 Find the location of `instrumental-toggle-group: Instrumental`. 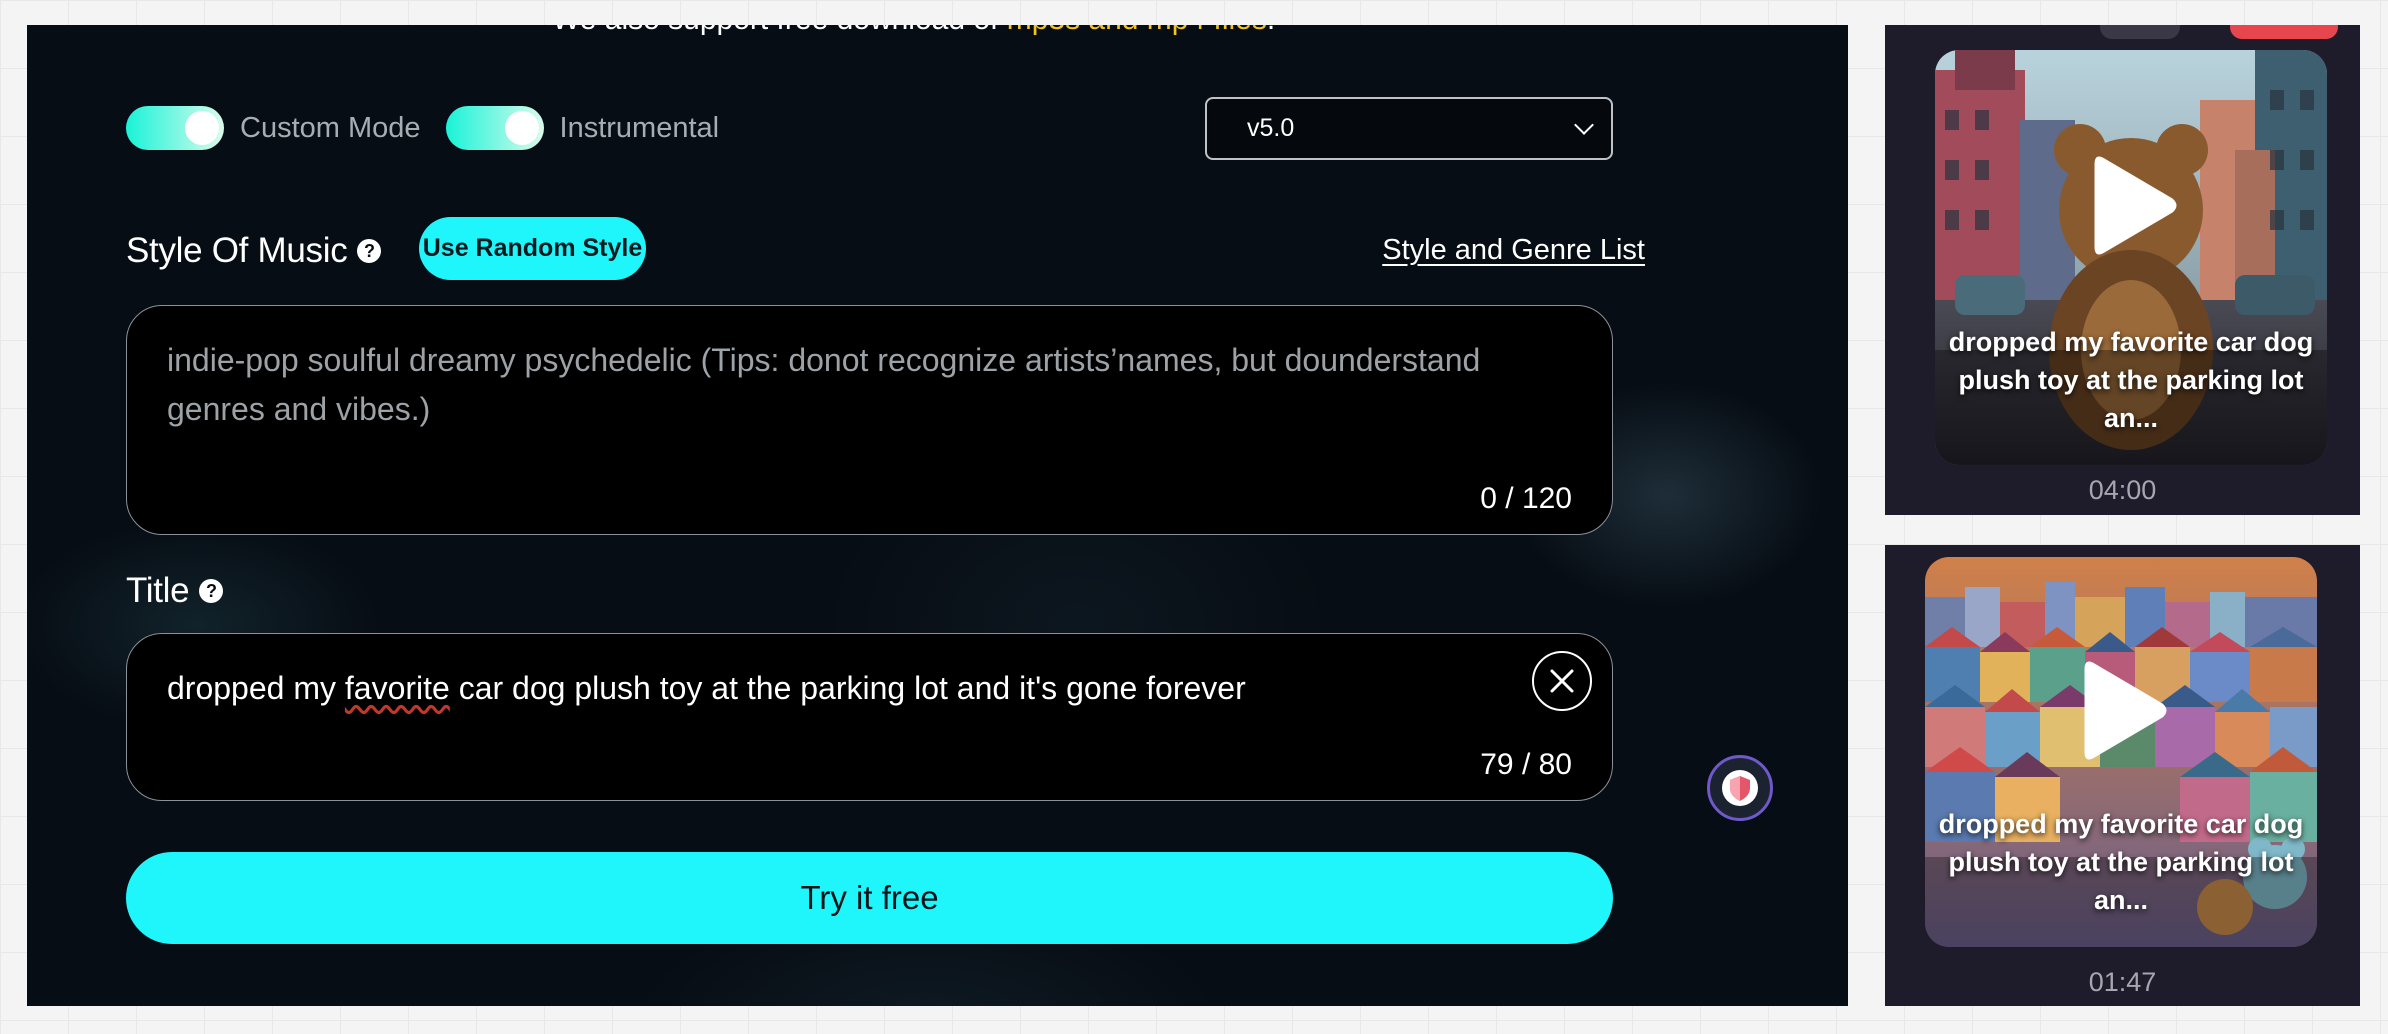

instrumental-toggle-group: Instrumental is located at coordinates (582, 128).